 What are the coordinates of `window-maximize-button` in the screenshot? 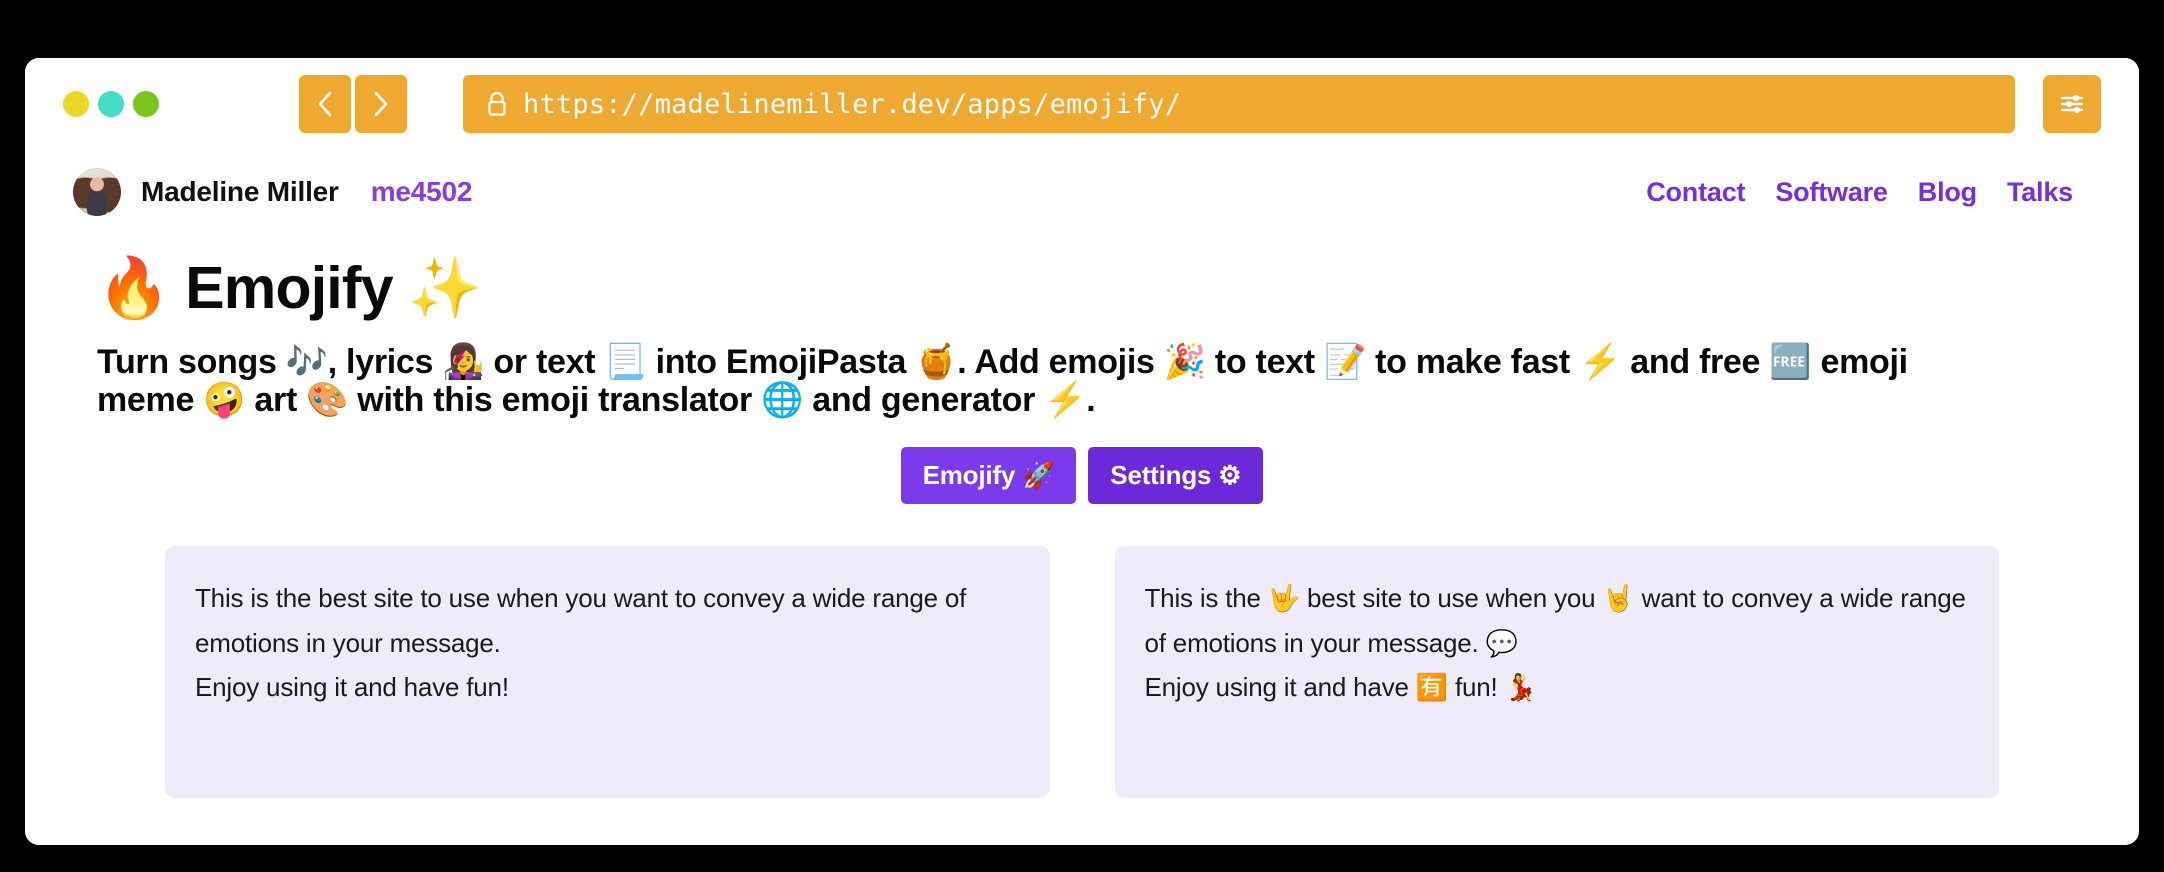 It's located at (111, 104).